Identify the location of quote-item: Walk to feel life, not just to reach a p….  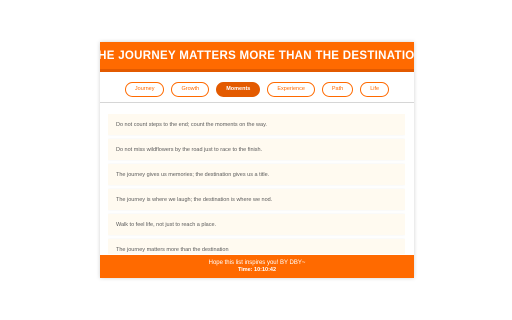
(256, 224).